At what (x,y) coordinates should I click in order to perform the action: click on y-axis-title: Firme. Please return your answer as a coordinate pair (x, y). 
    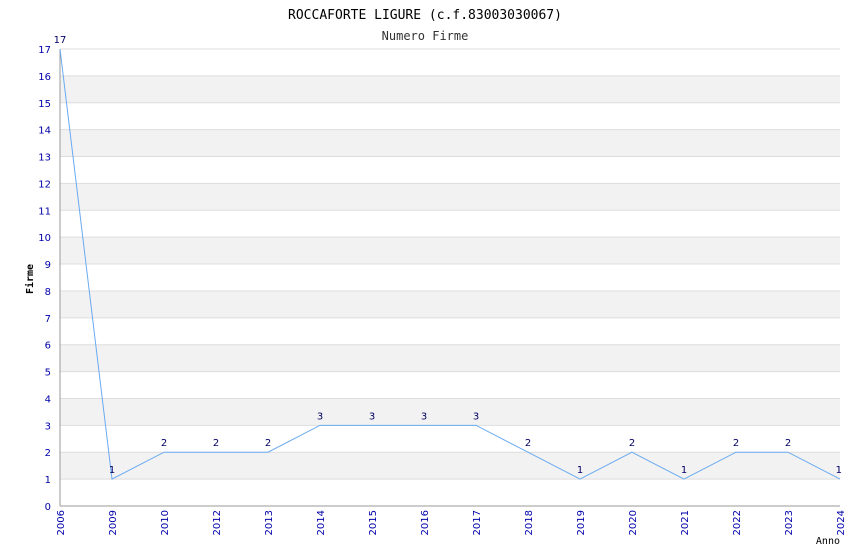
    Looking at the image, I should click on (30, 279).